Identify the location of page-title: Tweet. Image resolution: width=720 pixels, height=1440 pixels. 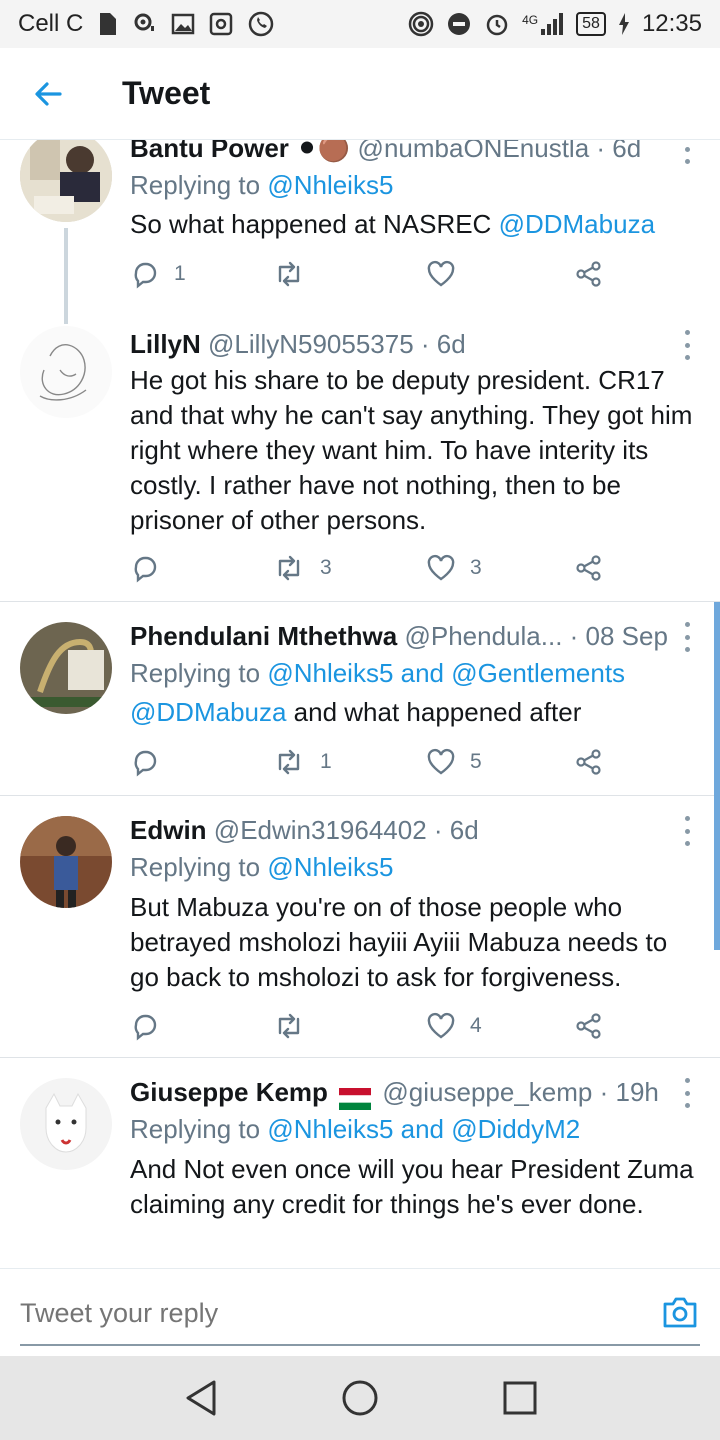
(166, 93).